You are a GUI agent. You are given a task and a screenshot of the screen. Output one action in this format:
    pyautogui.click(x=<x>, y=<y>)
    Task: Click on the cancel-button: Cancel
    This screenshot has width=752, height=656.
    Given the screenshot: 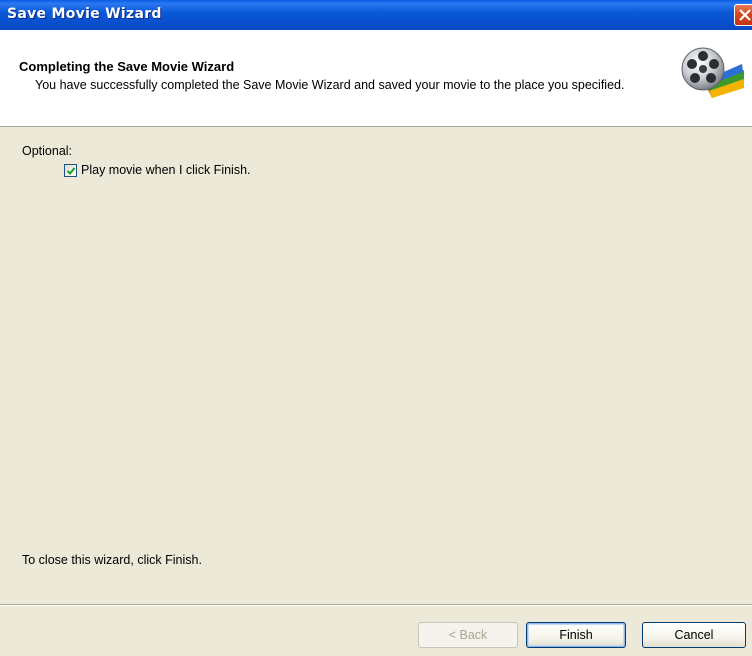 What is the action you would take?
    pyautogui.click(x=694, y=635)
    